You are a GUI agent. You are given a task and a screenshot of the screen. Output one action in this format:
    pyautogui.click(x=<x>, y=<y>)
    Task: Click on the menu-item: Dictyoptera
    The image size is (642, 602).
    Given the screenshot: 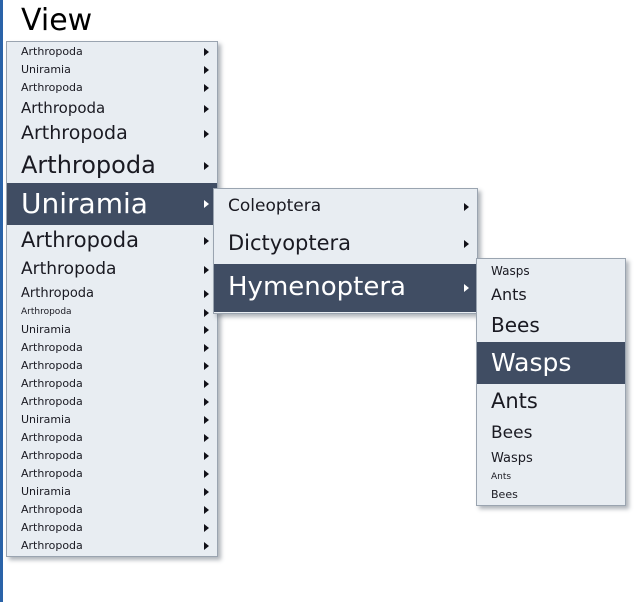 What is the action you would take?
    pyautogui.click(x=345, y=244)
    